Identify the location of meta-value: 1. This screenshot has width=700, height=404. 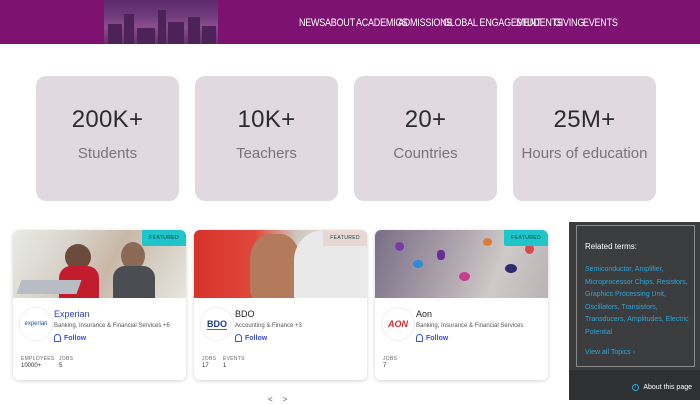
(225, 366).